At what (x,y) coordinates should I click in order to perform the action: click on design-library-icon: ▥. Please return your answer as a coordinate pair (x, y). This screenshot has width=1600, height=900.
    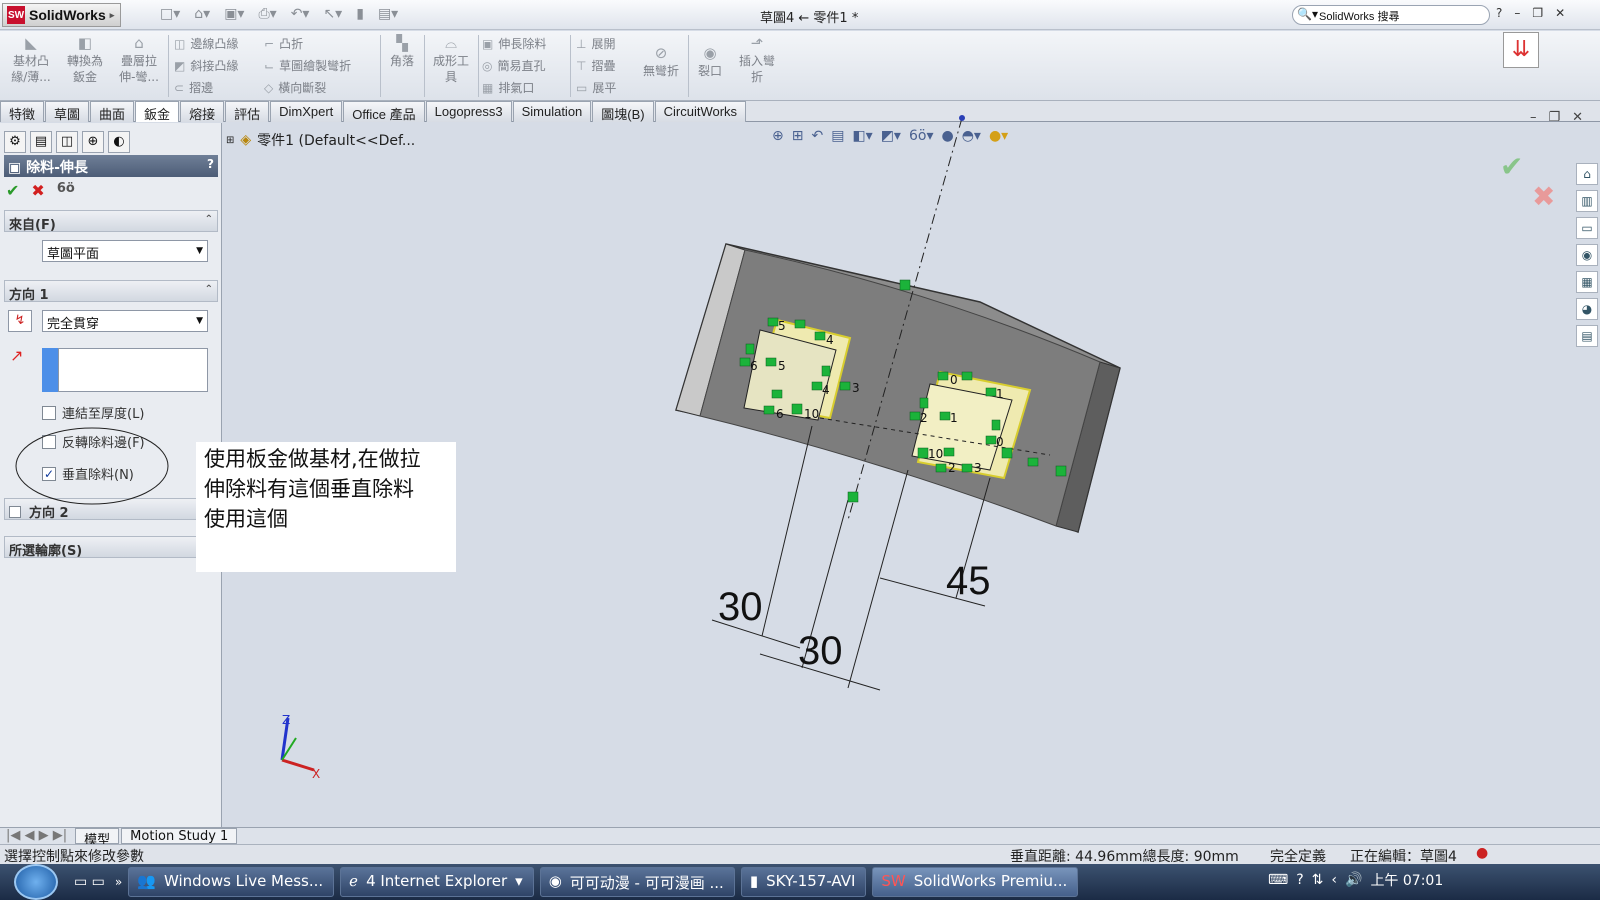
    Looking at the image, I should click on (1587, 201).